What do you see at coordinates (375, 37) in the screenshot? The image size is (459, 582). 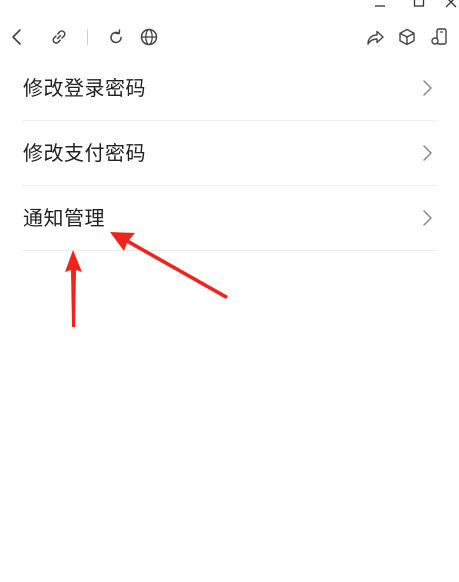 I see `share-icon` at bounding box center [375, 37].